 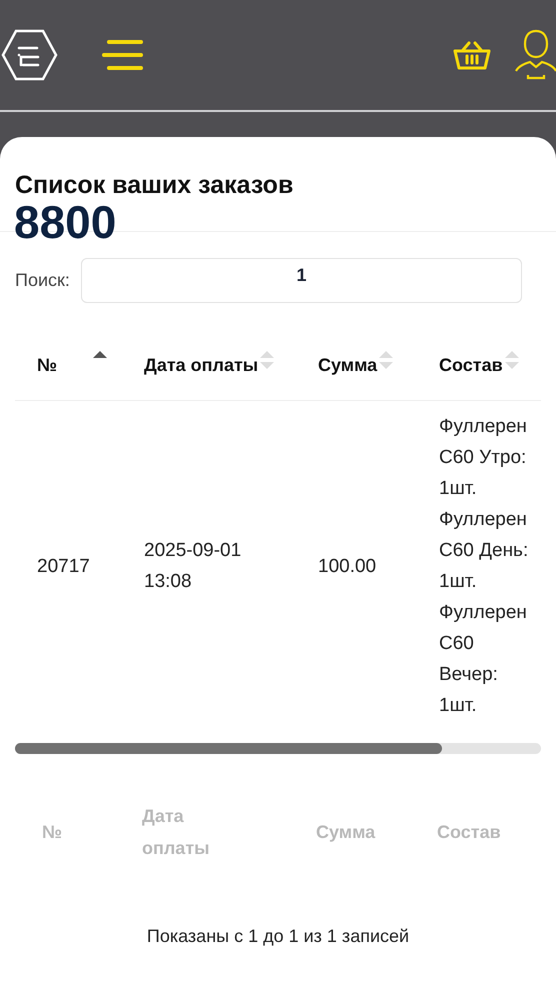 I want to click on column-header: Состав, so click(x=471, y=365).